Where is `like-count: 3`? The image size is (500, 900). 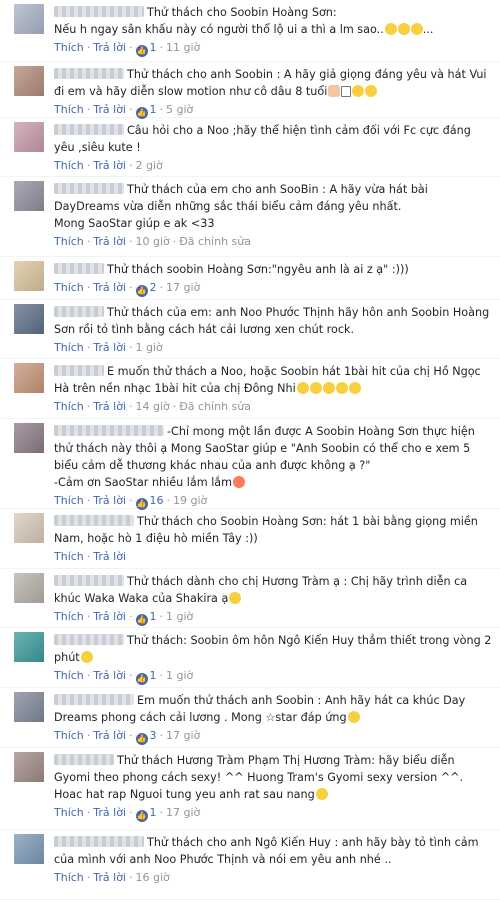
like-count: 3 is located at coordinates (153, 735).